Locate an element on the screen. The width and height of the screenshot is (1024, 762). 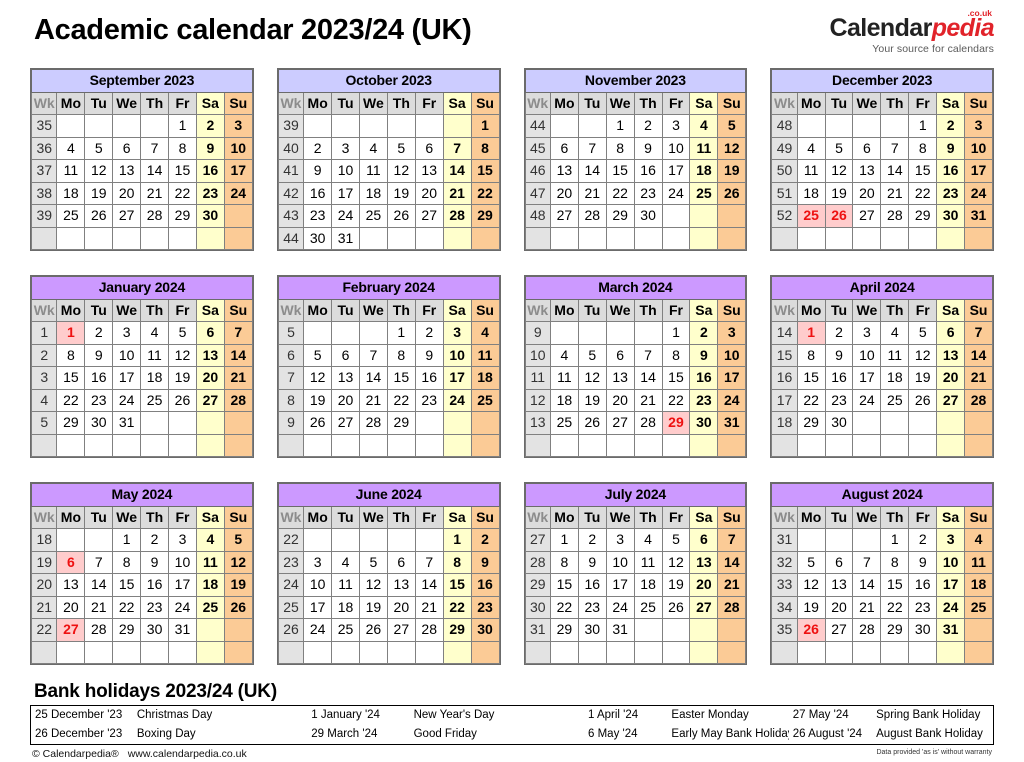
day-cell: 21 is located at coordinates (867, 607).